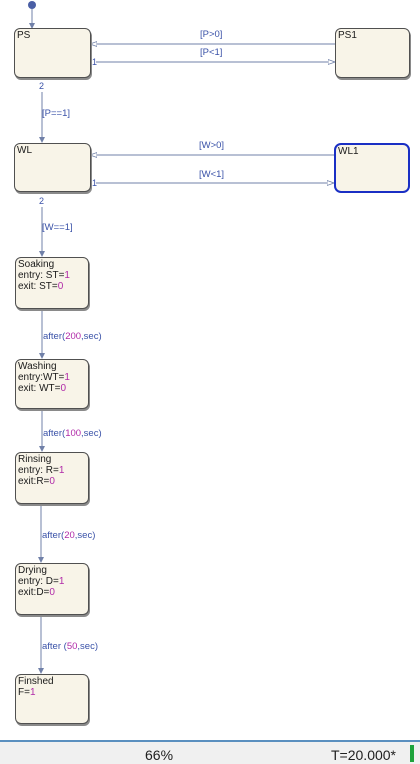 The image size is (420, 764). What do you see at coordinates (41, 581) in the screenshot?
I see `state-entry-action: entry: D=1` at bounding box center [41, 581].